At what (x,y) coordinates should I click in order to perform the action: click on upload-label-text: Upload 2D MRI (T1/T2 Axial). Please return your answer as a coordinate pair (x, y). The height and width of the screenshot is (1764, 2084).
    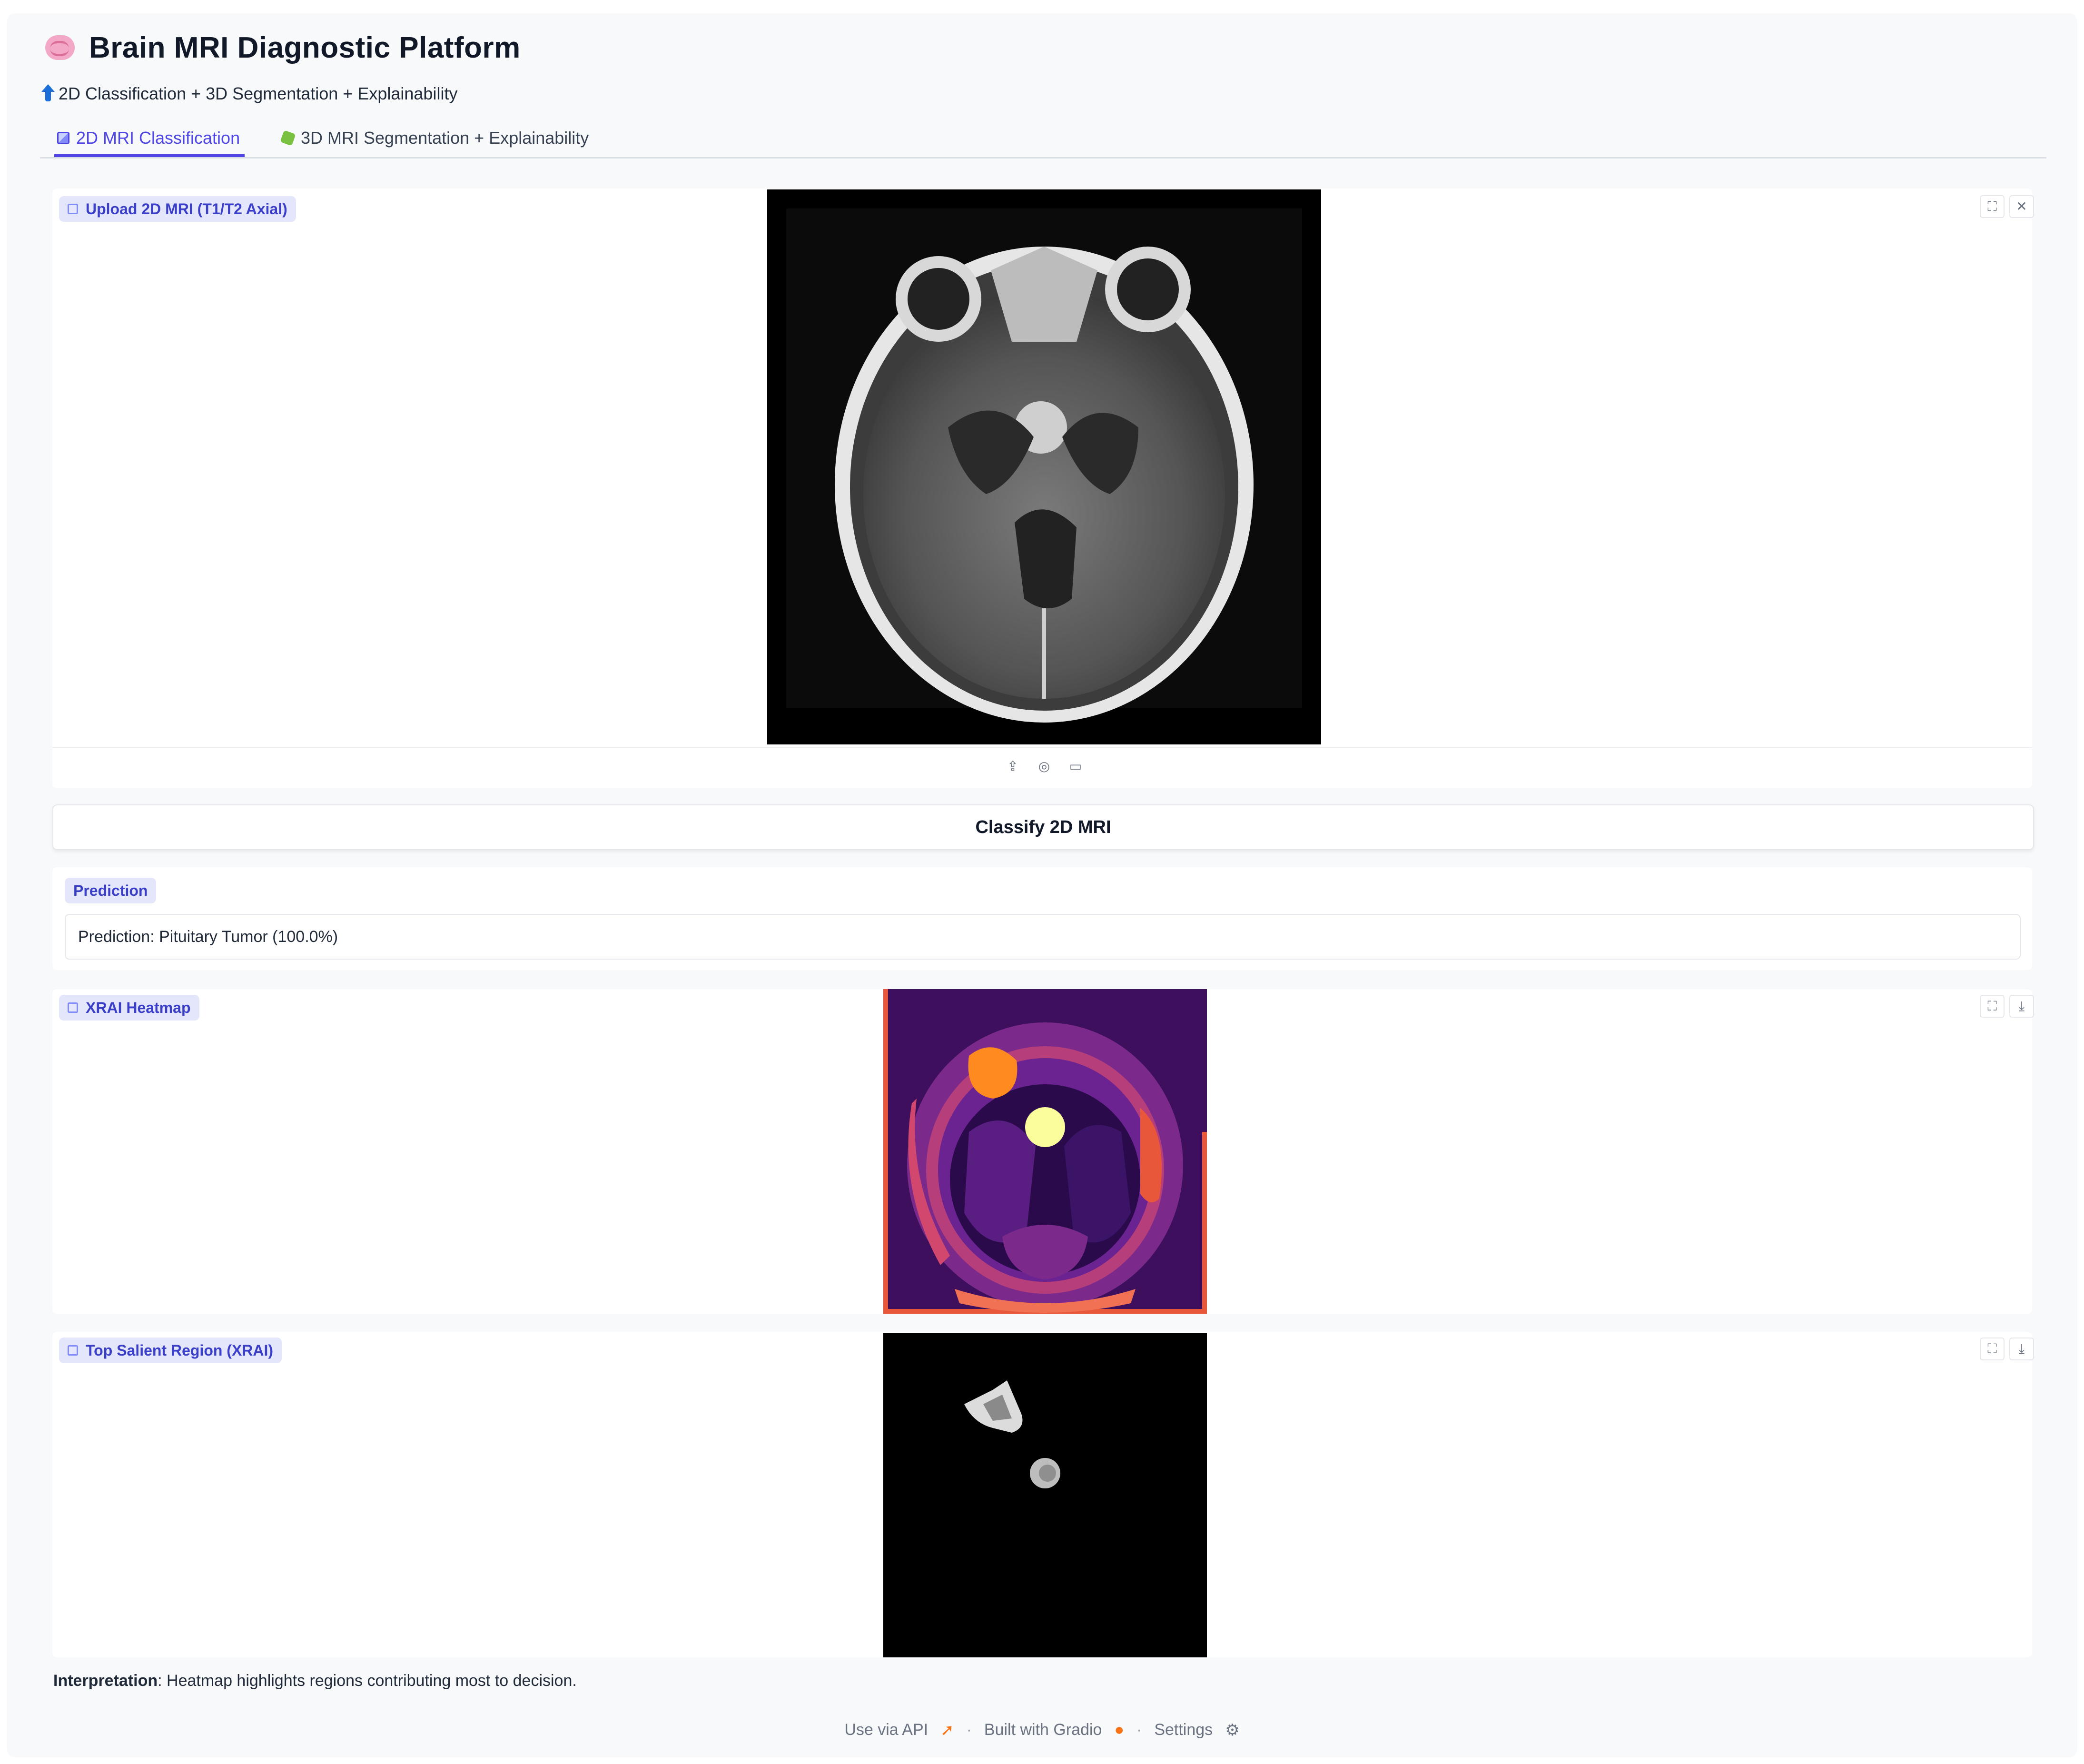
    Looking at the image, I should click on (187, 209).